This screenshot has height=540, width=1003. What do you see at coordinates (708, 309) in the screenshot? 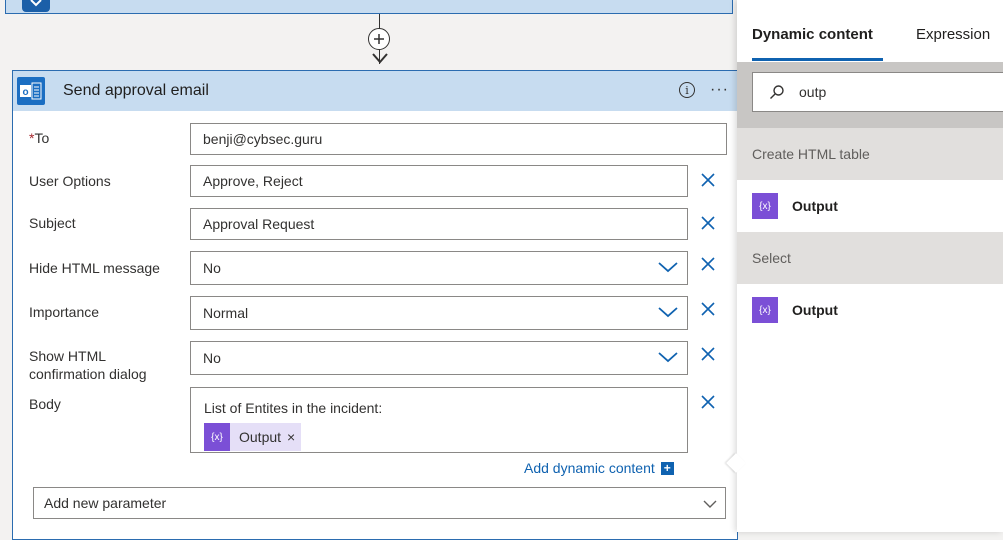
I see `clear-importance-icon` at bounding box center [708, 309].